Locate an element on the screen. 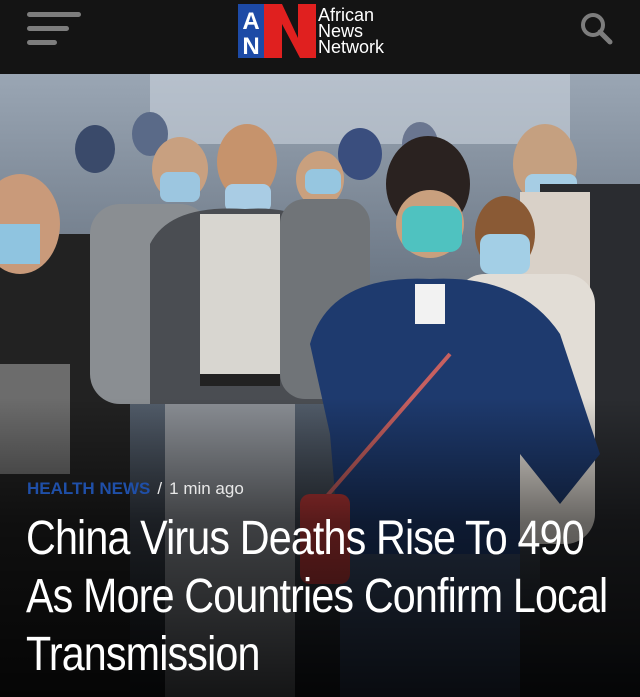  site-logo: A N African News Network is located at coordinates (311, 31).